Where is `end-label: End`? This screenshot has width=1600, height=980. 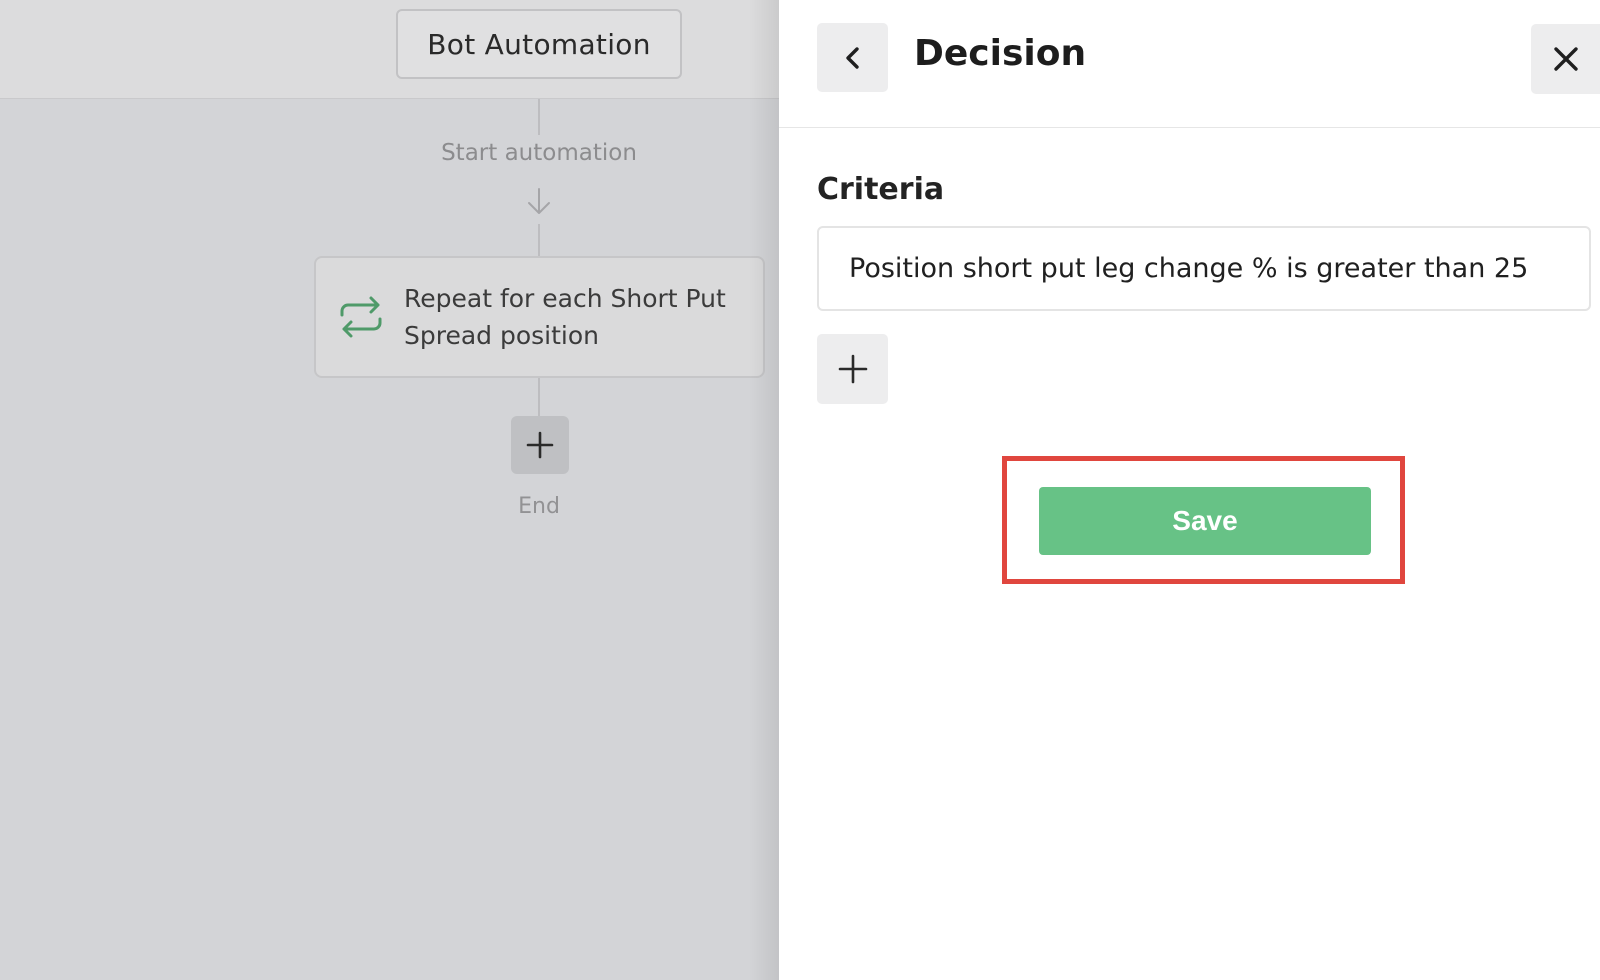
end-label: End is located at coordinates (539, 506).